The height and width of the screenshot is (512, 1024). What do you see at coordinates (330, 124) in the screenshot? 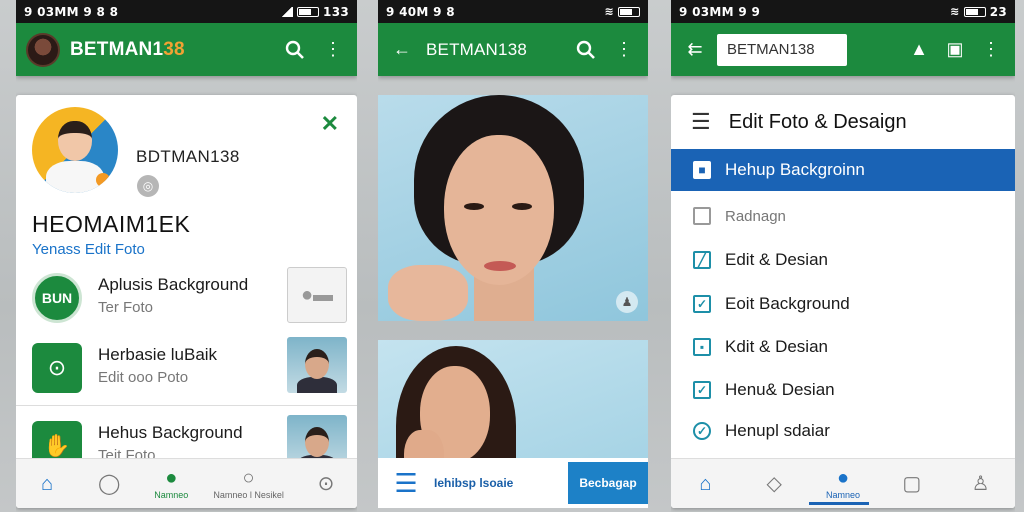
I see `close-icon: ✕` at bounding box center [330, 124].